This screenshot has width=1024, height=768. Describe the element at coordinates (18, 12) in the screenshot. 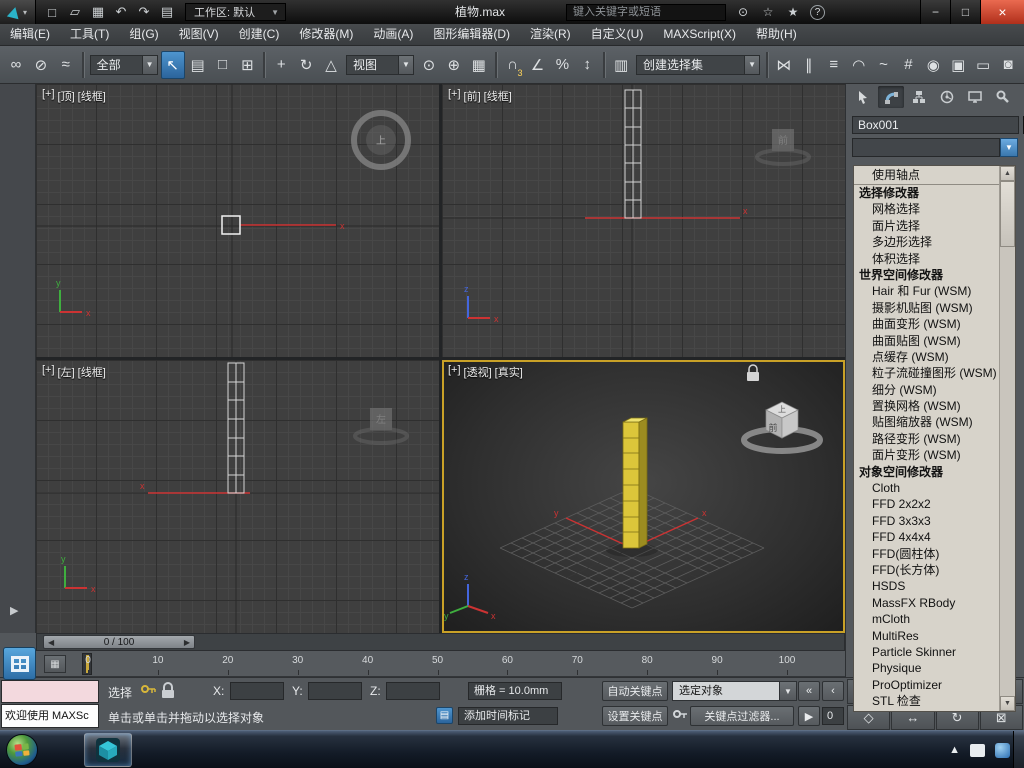

I see `application-menu-button: ▾` at that location.